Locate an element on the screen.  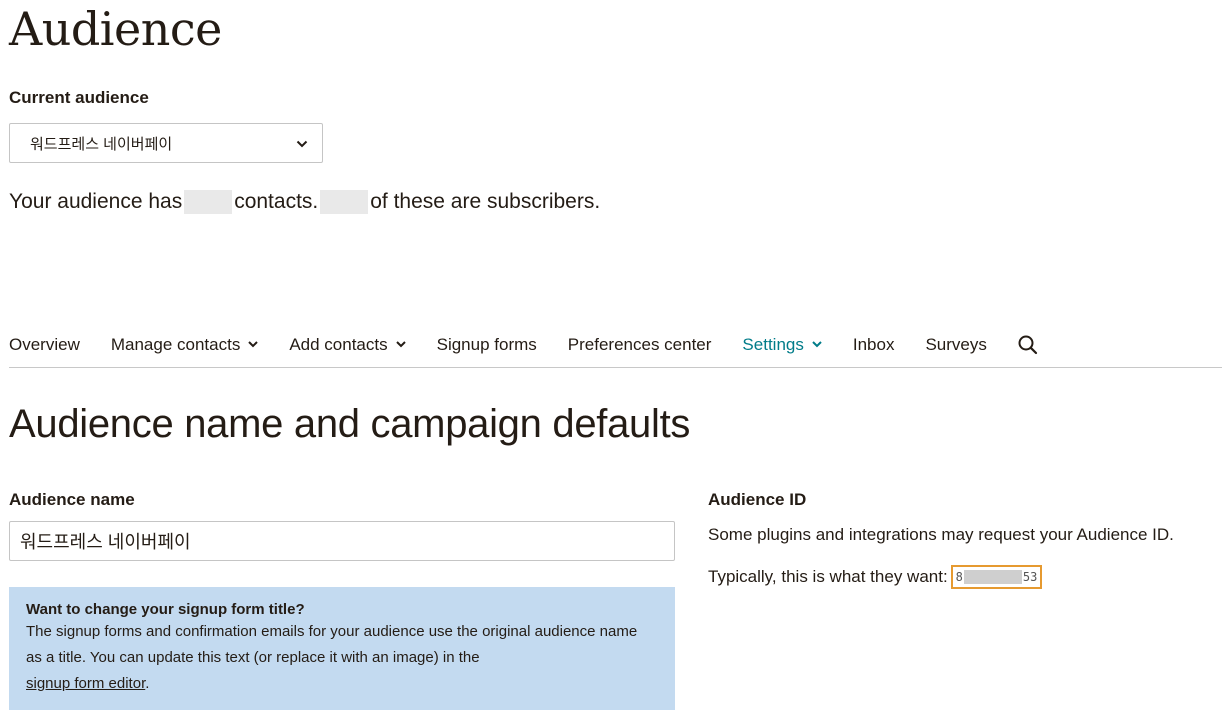
section-title: Audience name and campaign defaults is located at coordinates (350, 424).